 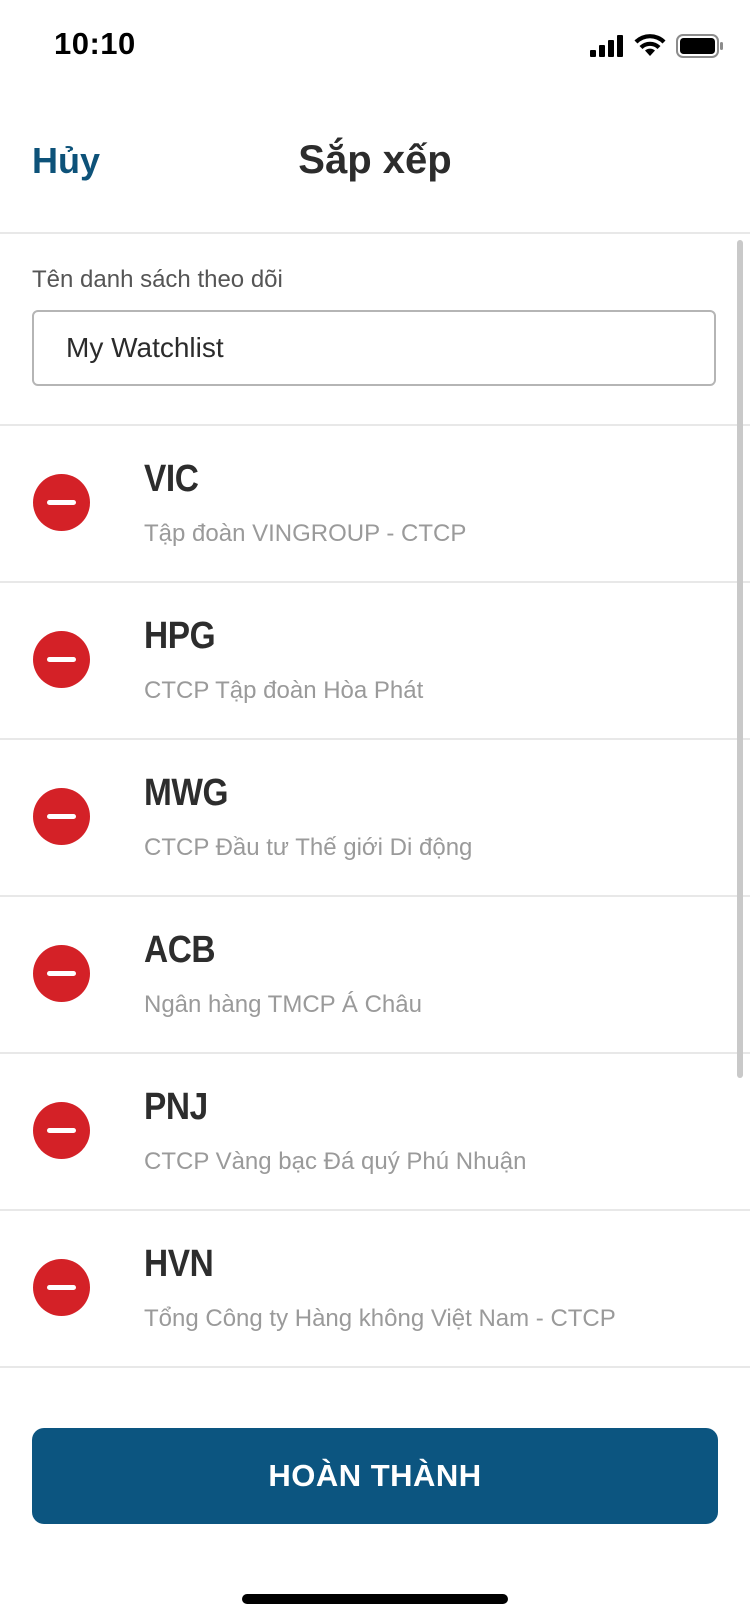 I want to click on stock-ticker: HVN, so click(x=179, y=1264).